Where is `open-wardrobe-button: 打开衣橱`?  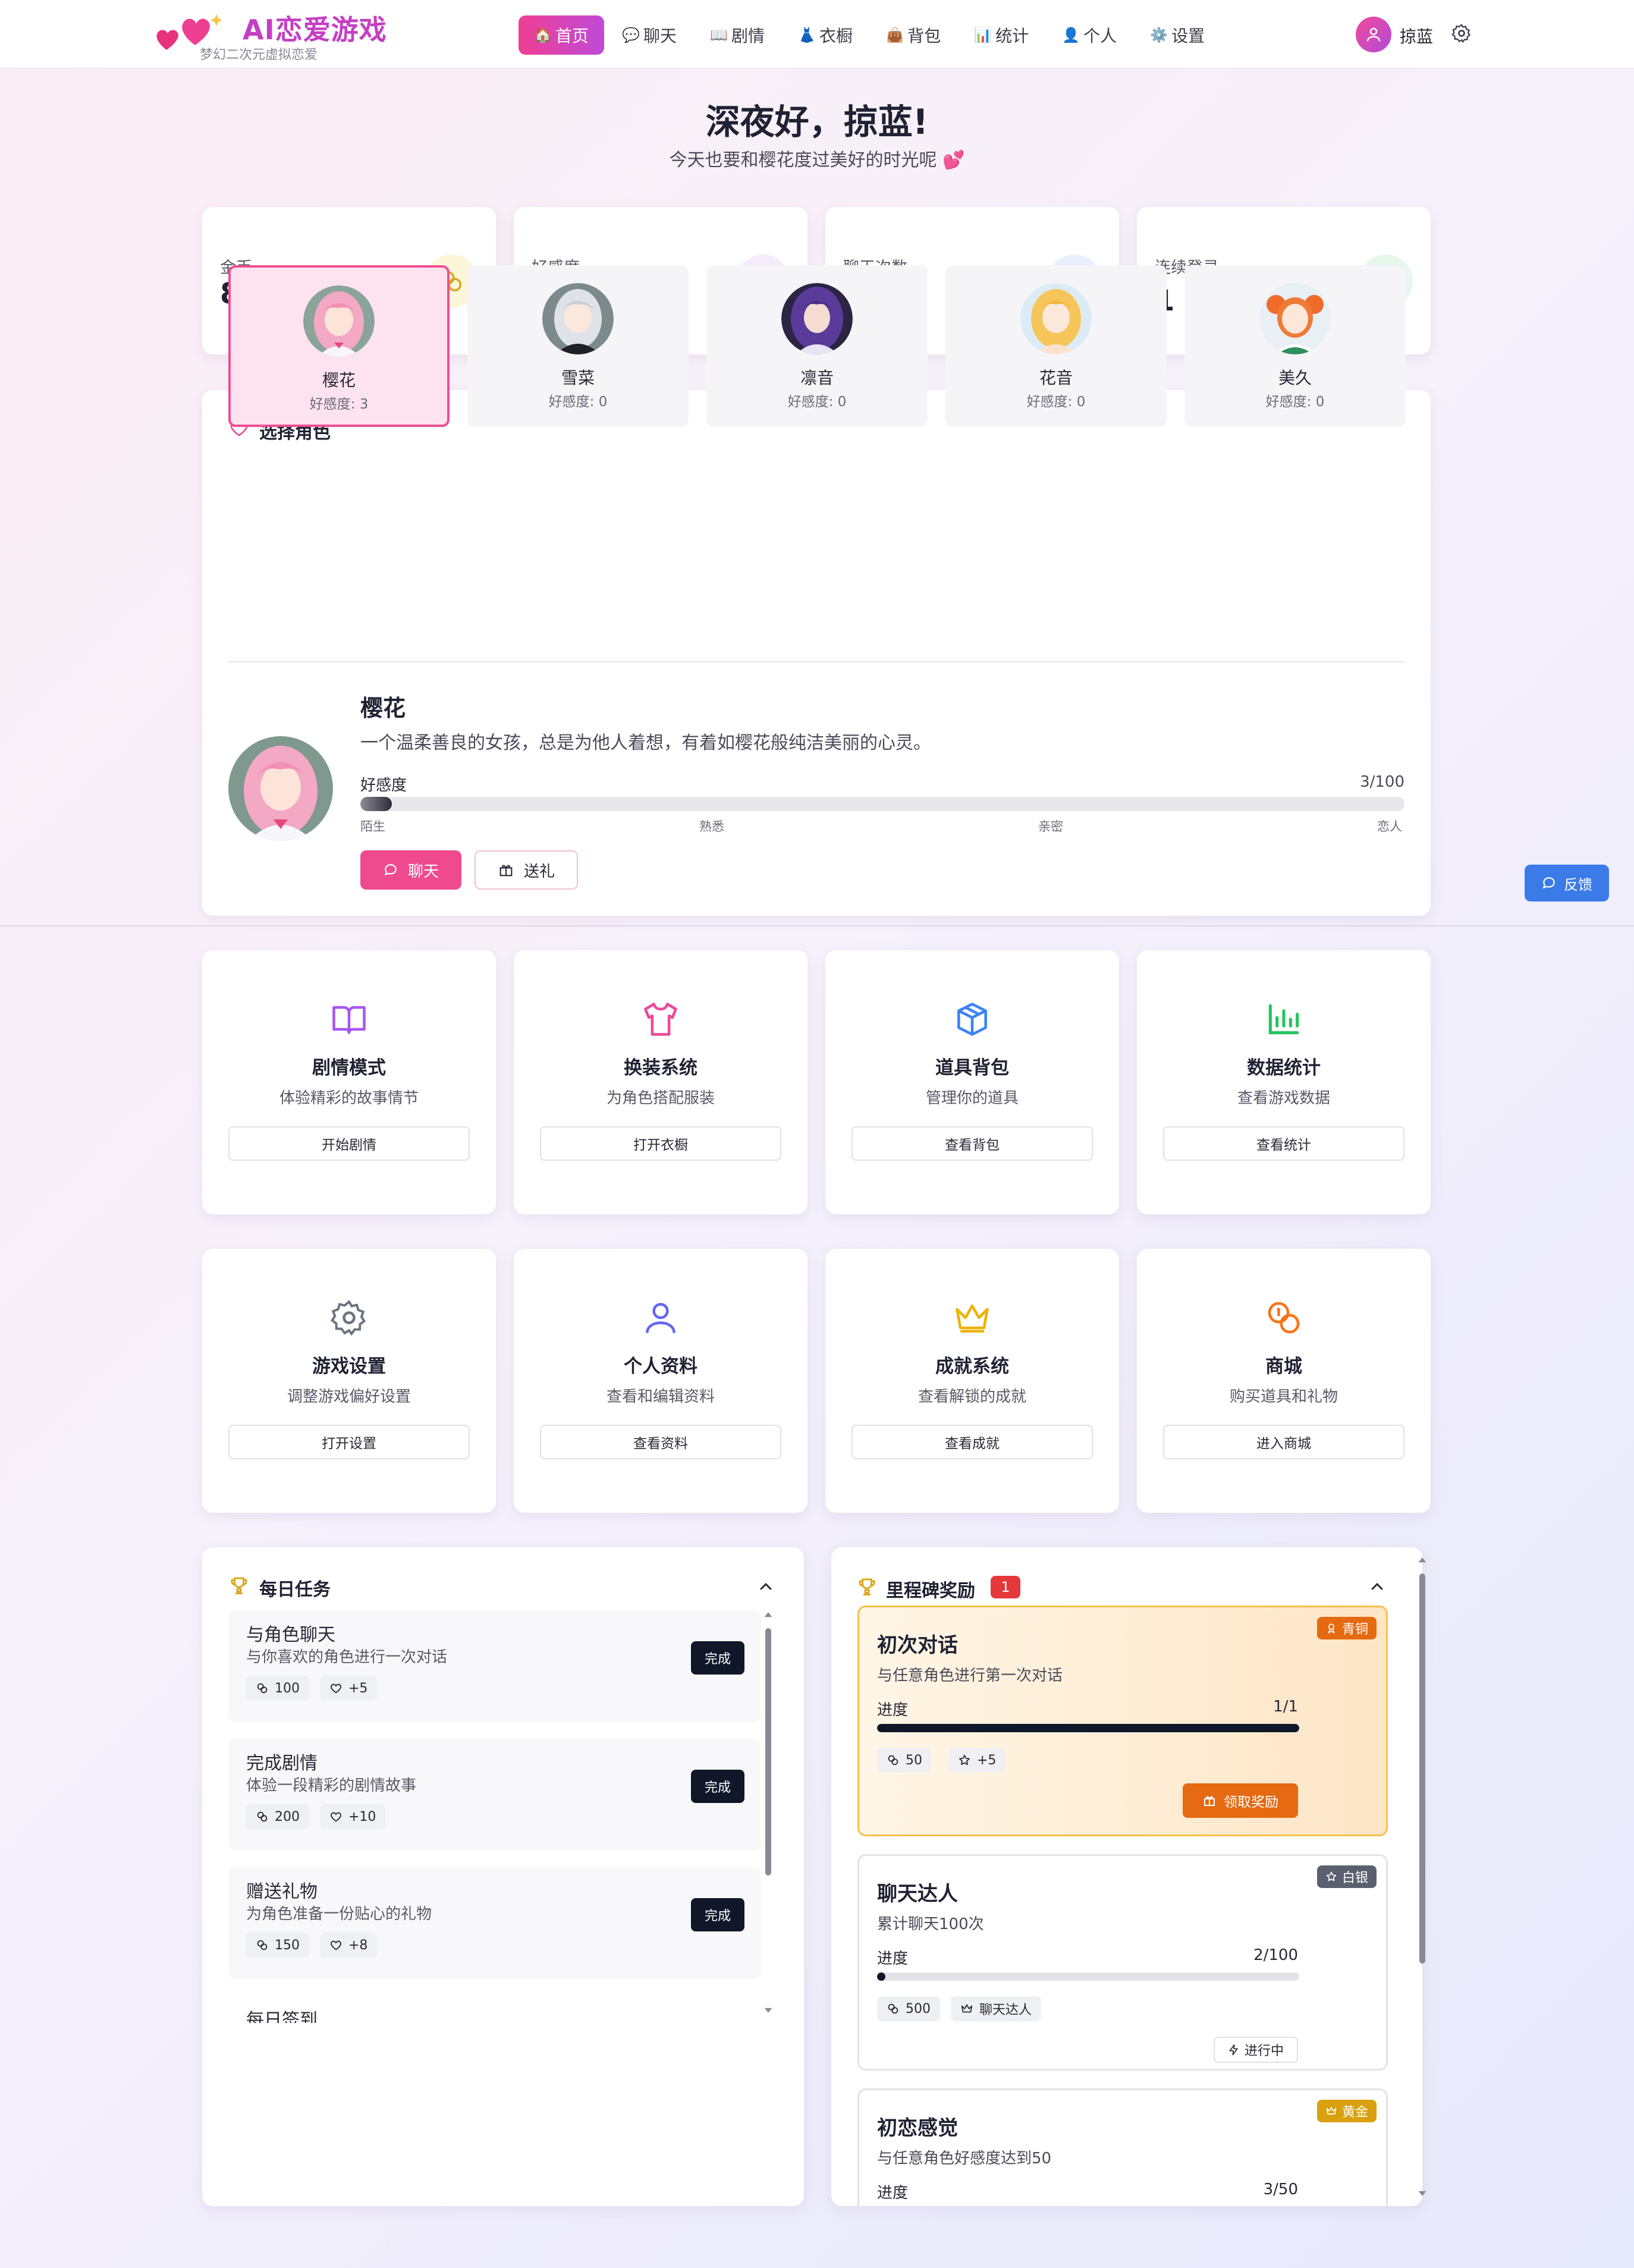
open-wardrobe-button: 打开衣橱 is located at coordinates (660, 1143).